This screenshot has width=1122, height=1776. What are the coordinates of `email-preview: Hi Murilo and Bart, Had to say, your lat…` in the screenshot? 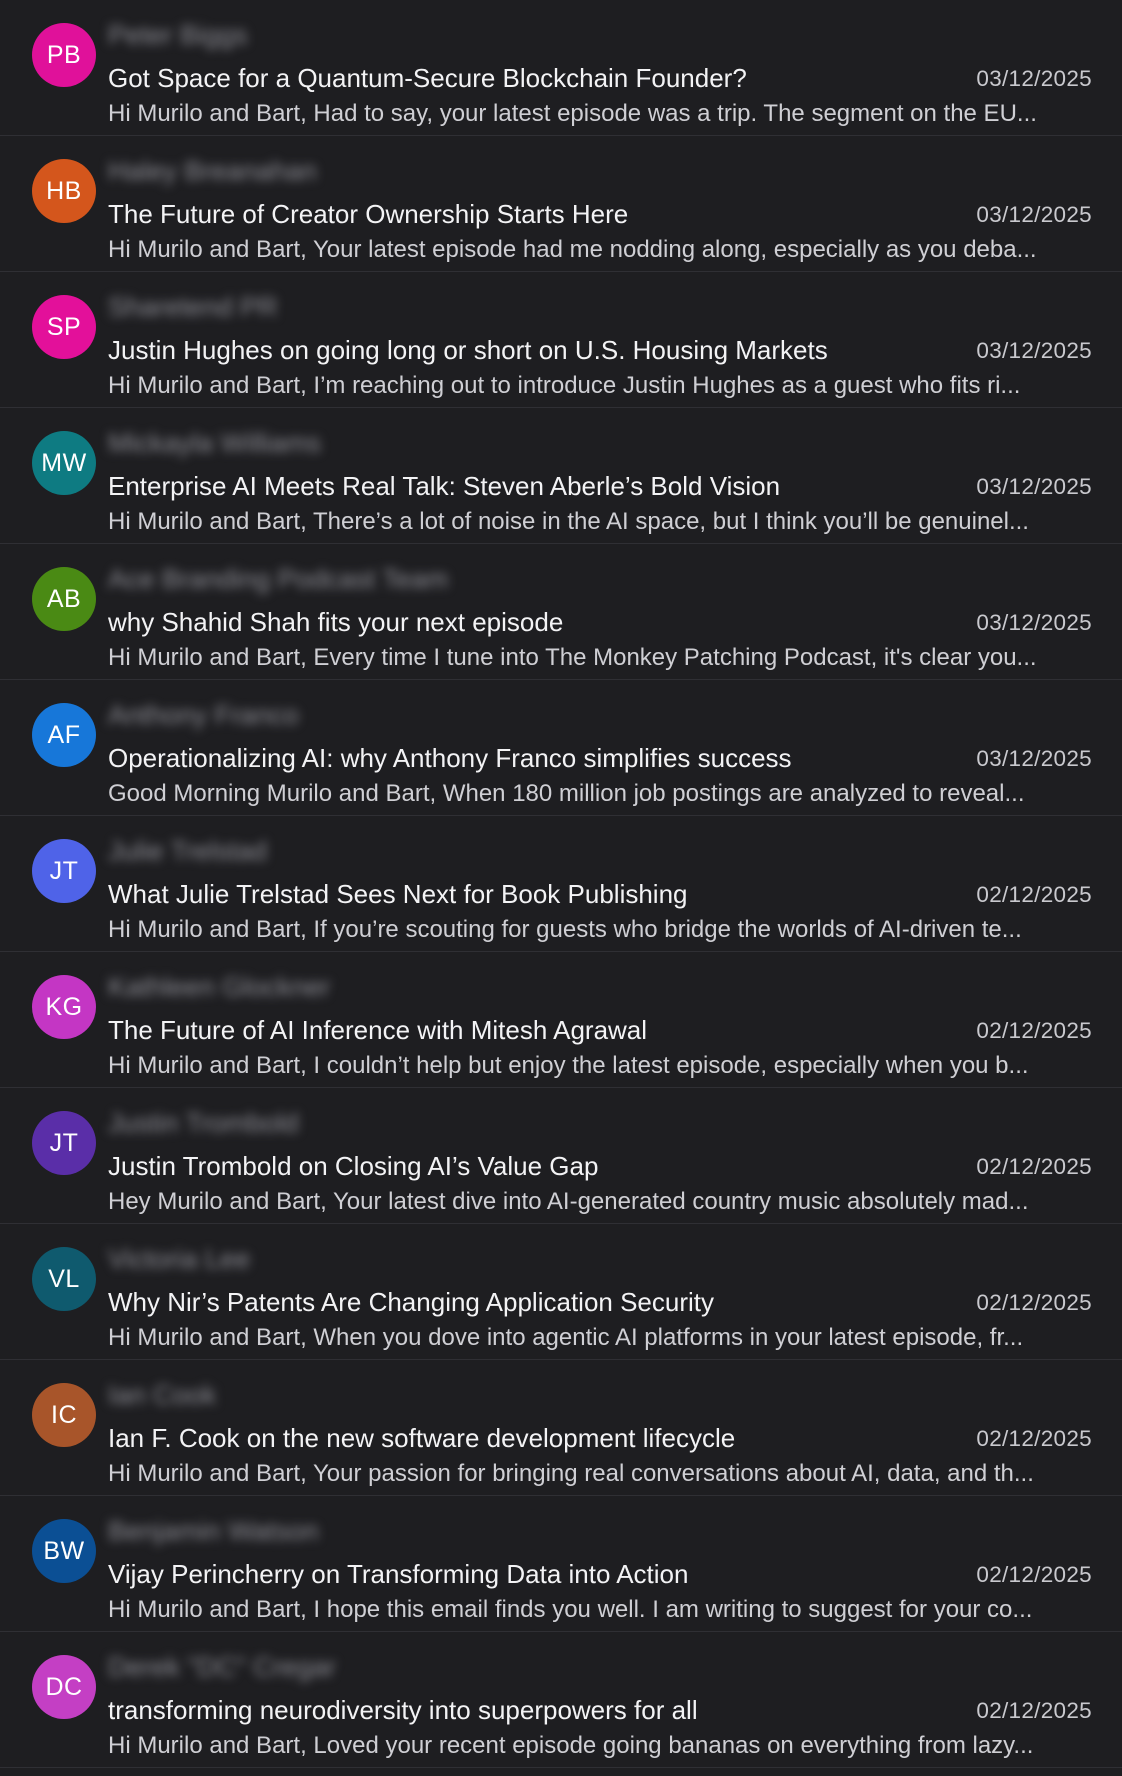 It's located at (572, 113).